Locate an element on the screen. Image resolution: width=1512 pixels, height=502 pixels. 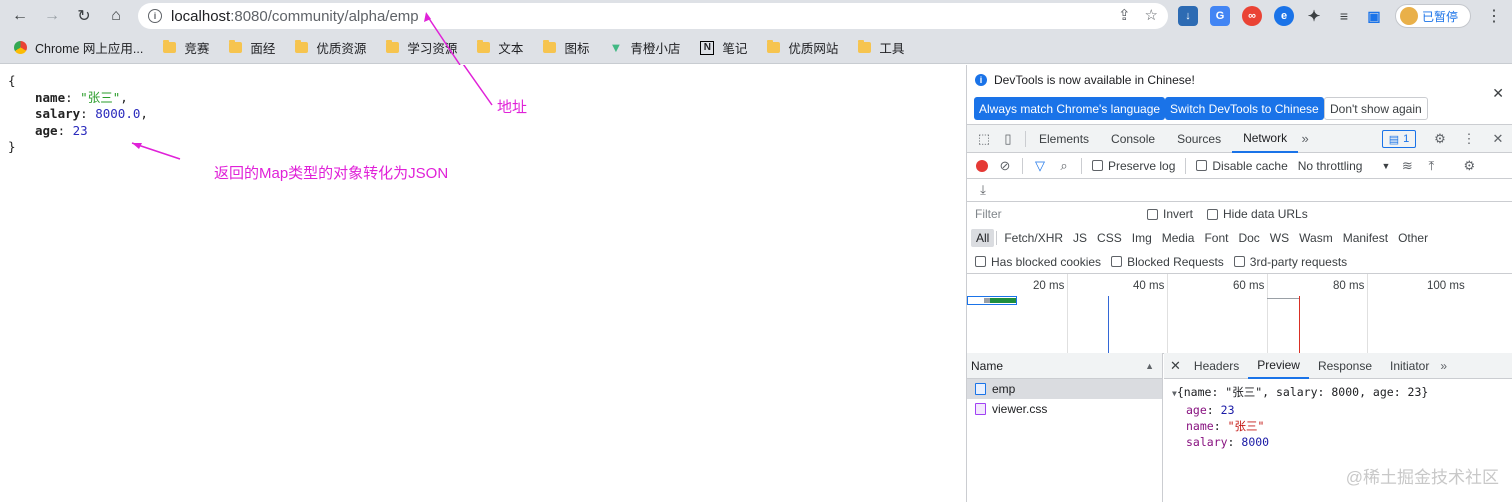
filter-input: Filter is located at coordinates (1053, 214).